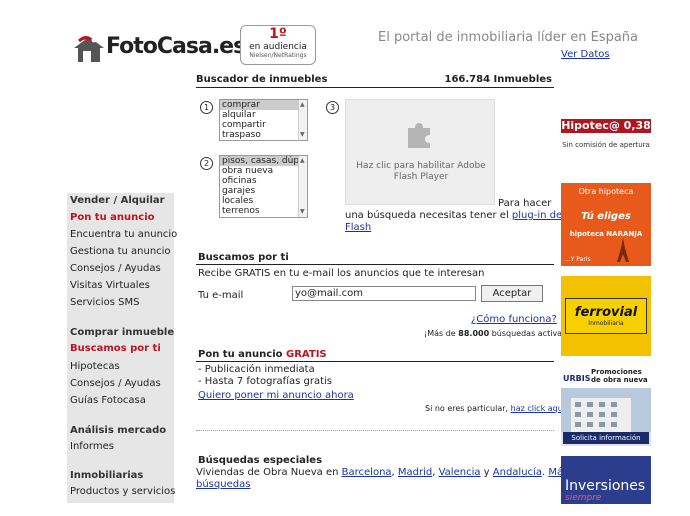 The width and height of the screenshot is (690, 516). What do you see at coordinates (115, 383) in the screenshot?
I see `sidebar-item-consejos-2: Consejos / Ayudas` at bounding box center [115, 383].